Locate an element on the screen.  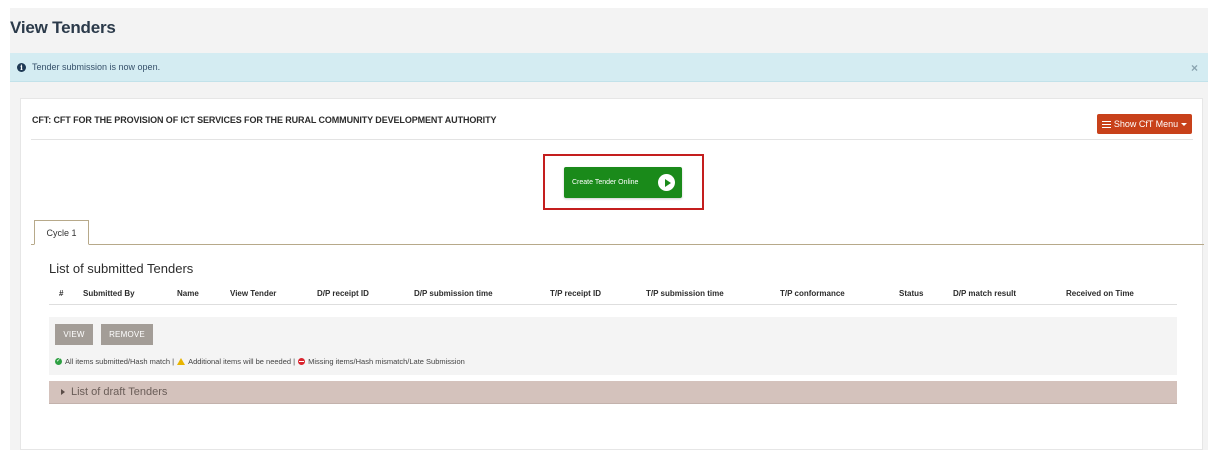
header-divider is located at coordinates (612, 139).